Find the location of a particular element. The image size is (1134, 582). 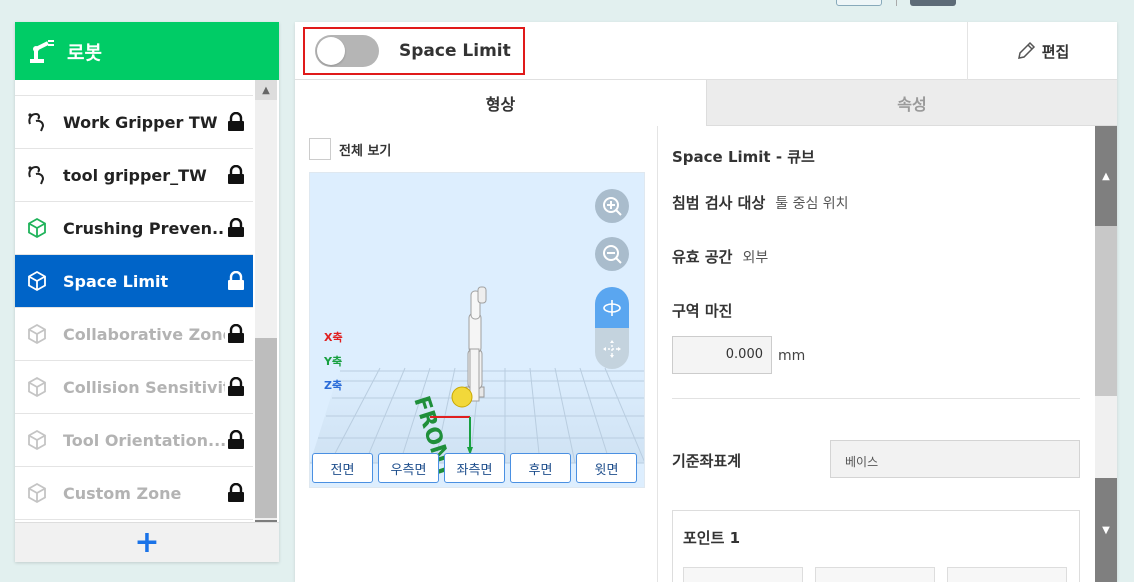

edit-button: 편집 is located at coordinates (1042, 51).